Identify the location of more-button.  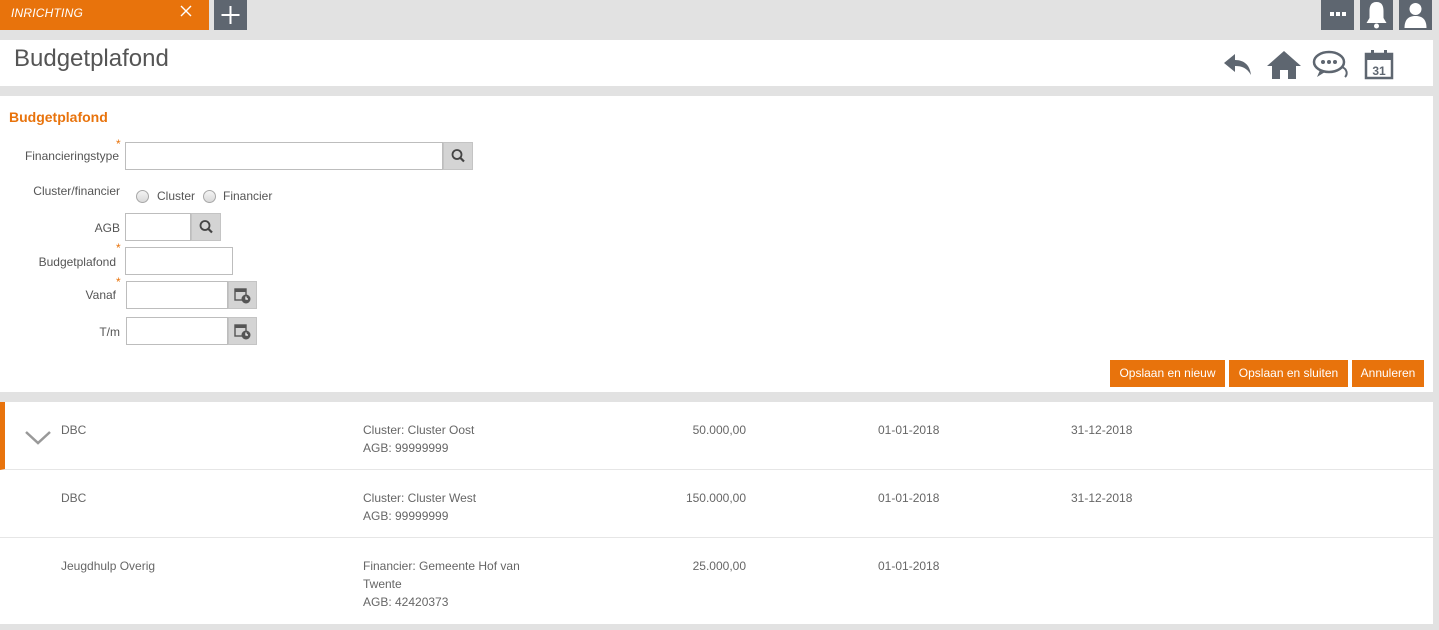
(1337, 15).